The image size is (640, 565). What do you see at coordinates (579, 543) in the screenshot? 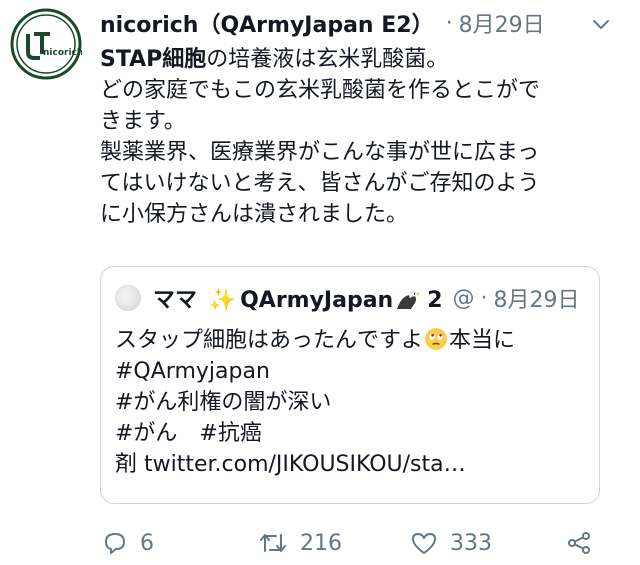
I see `share-icon` at bounding box center [579, 543].